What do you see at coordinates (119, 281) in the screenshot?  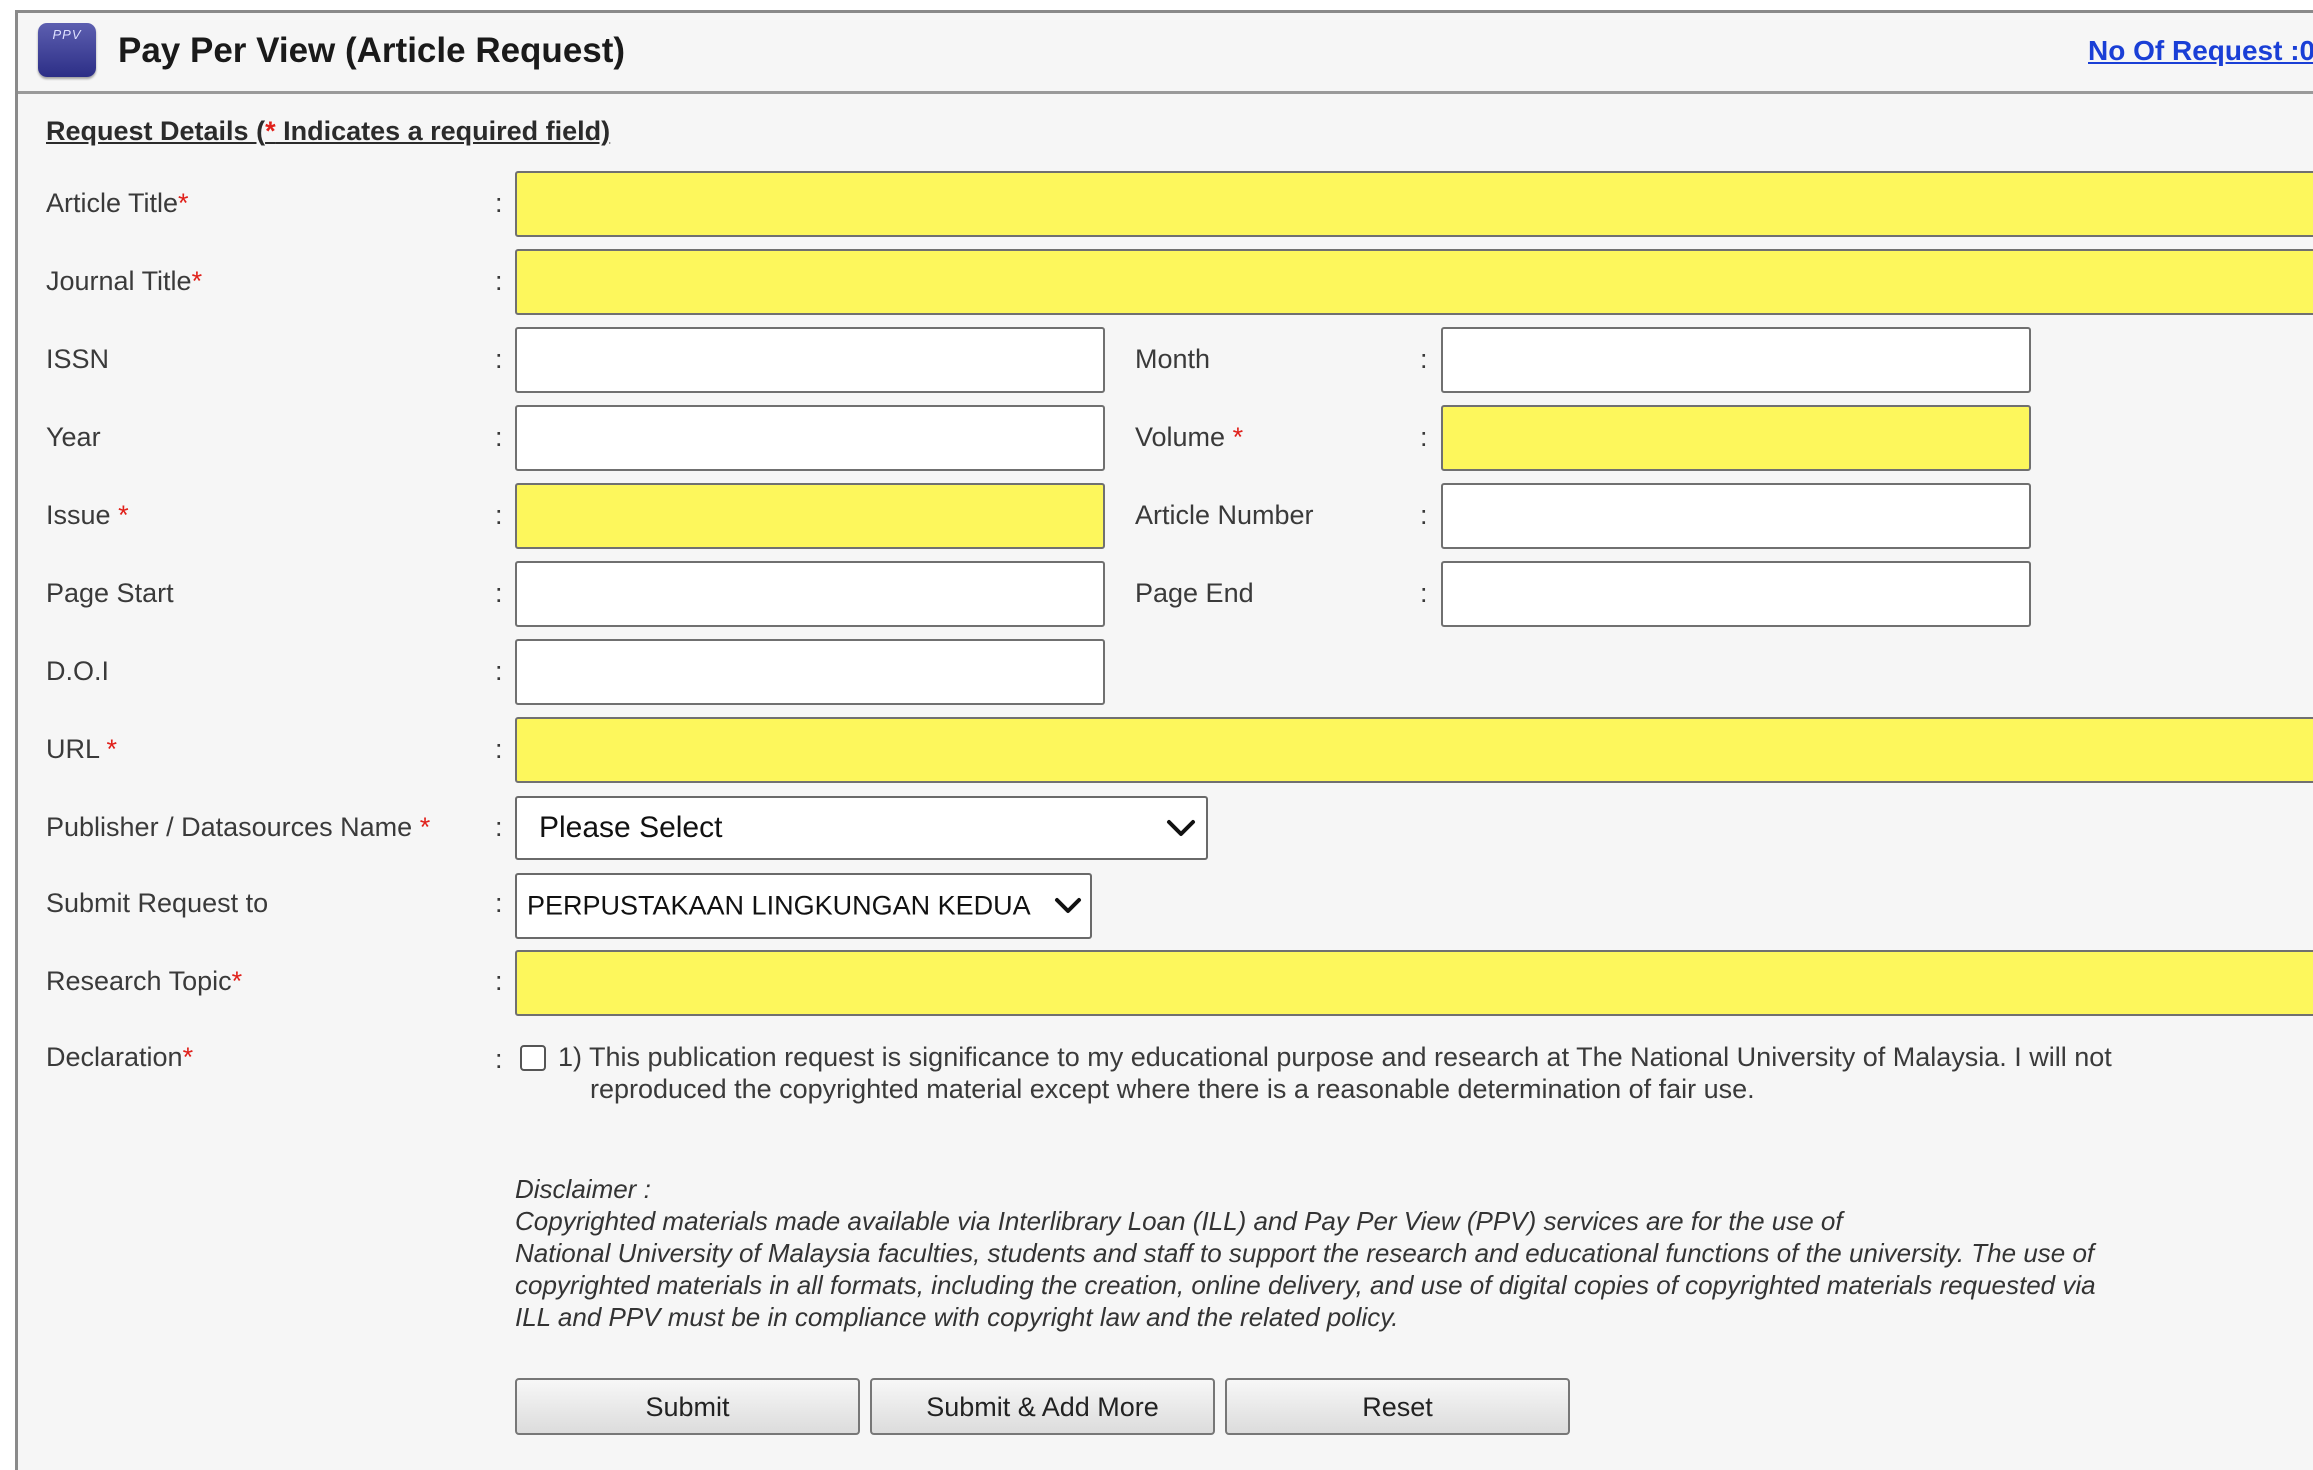 I see `journal-title-label-text: Journal Title` at bounding box center [119, 281].